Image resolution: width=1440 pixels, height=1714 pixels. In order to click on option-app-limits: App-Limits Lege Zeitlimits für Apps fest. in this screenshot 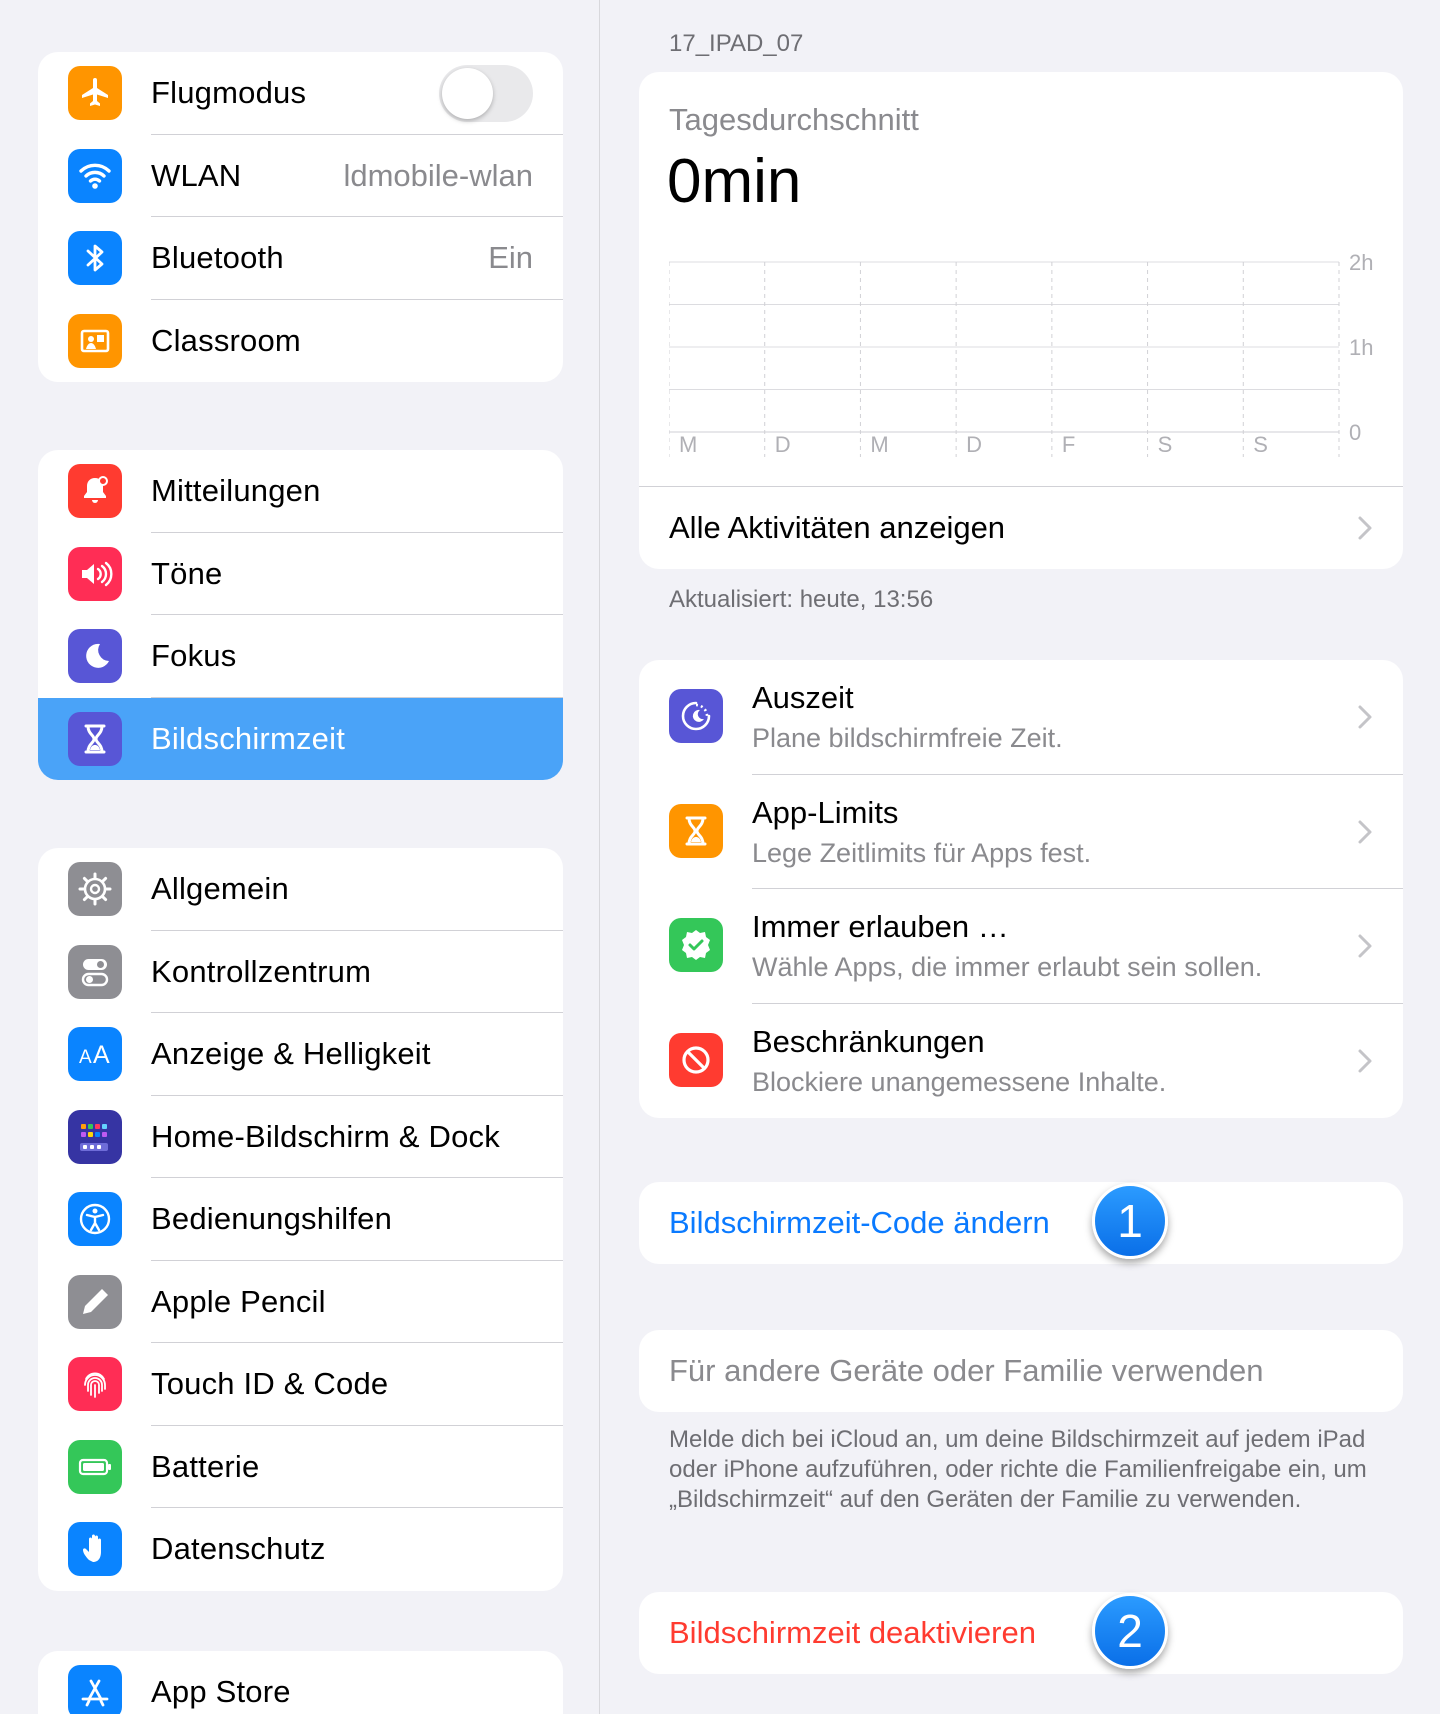, I will do `click(1021, 832)`.